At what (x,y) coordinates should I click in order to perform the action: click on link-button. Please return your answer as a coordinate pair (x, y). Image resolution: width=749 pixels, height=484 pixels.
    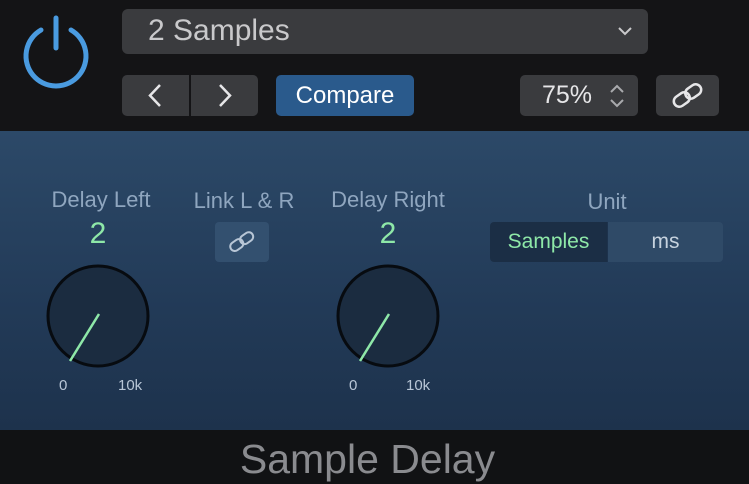
    Looking at the image, I should click on (687, 95).